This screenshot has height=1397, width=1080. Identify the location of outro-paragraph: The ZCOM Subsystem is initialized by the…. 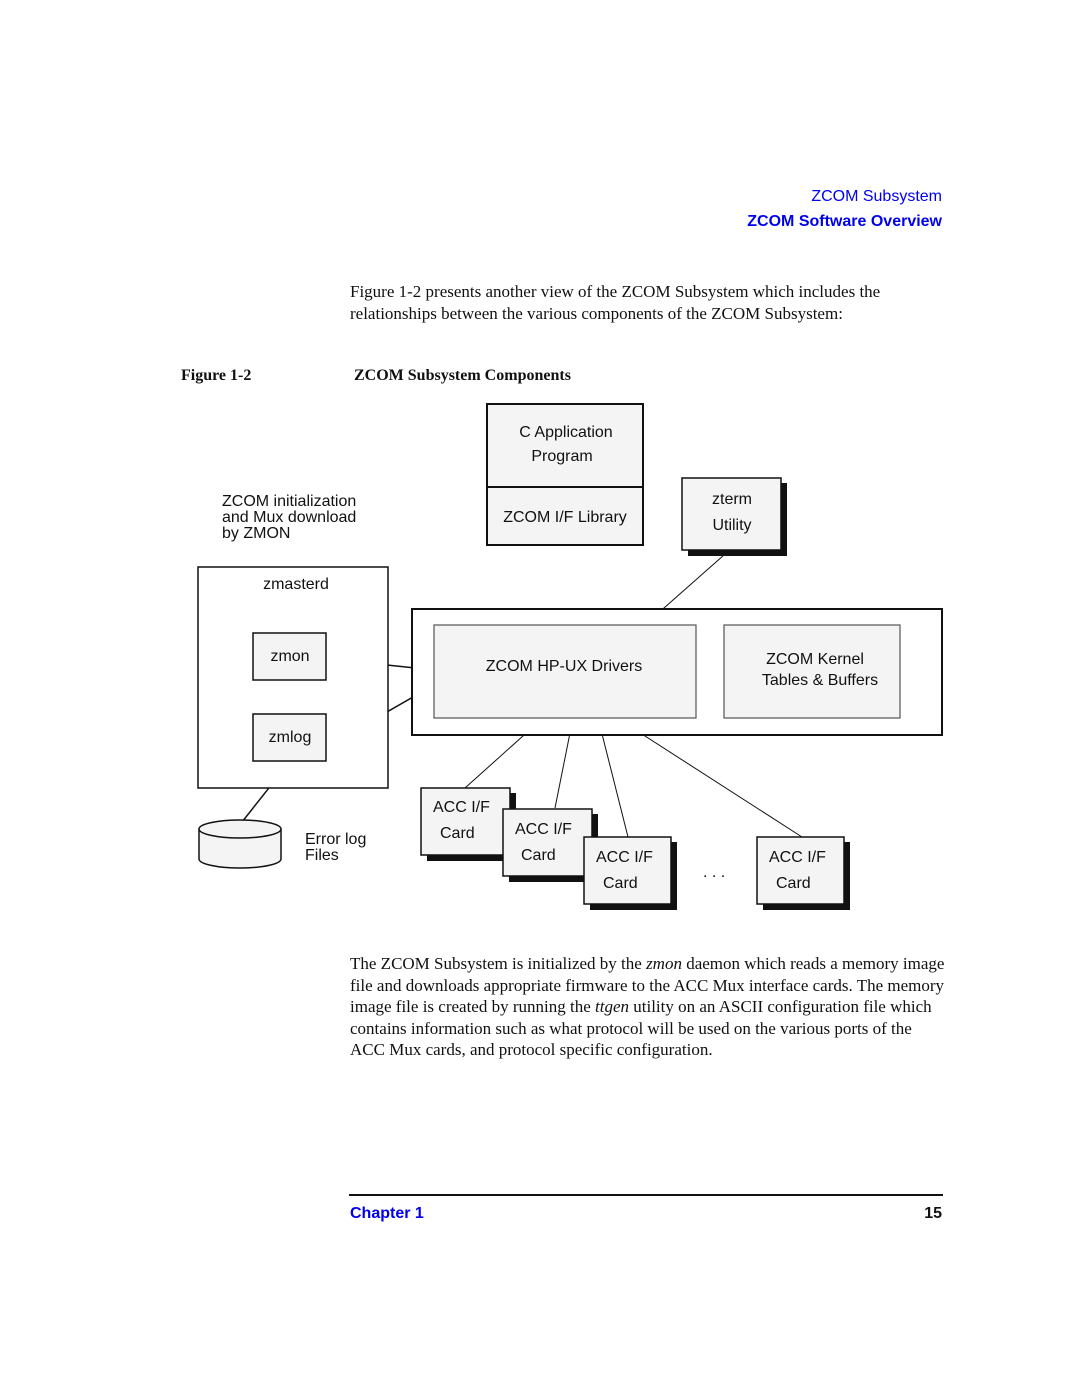
(650, 1007).